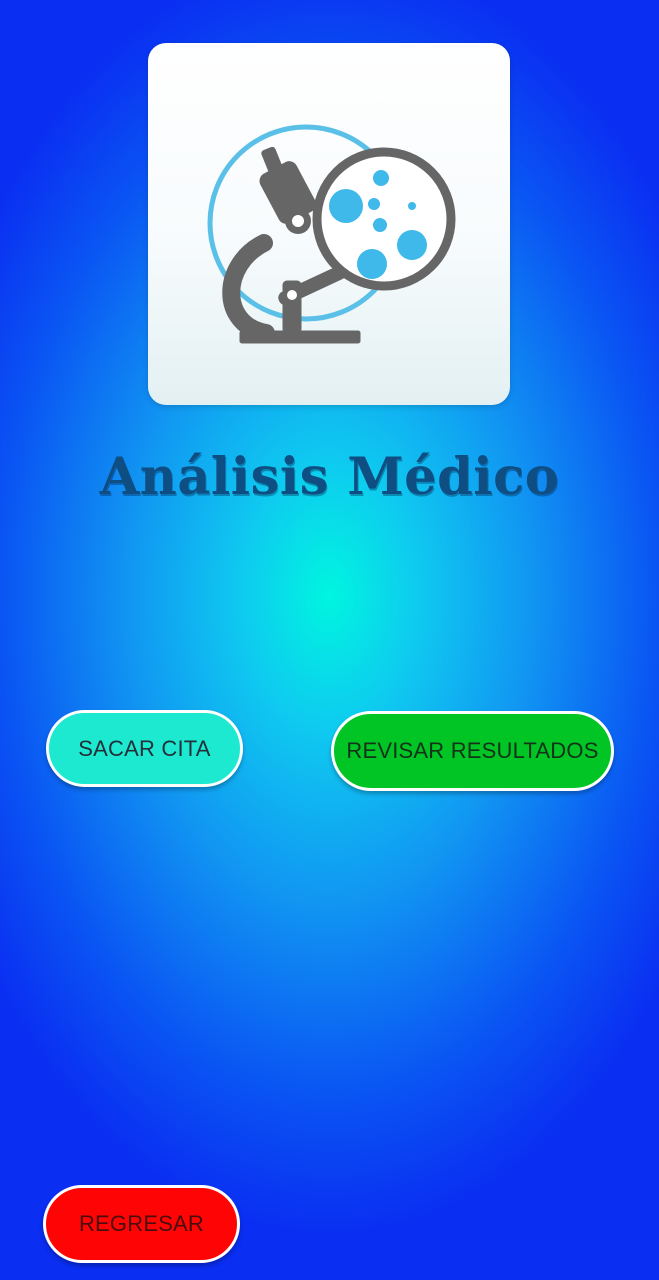  Describe the element at coordinates (331, 234) in the screenshot. I see `microscope-icon` at that location.